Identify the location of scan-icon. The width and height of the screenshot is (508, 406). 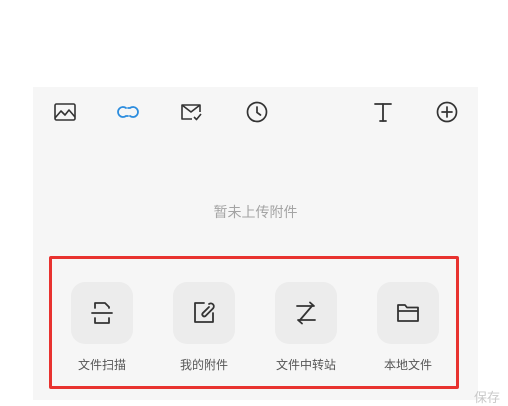
(102, 313).